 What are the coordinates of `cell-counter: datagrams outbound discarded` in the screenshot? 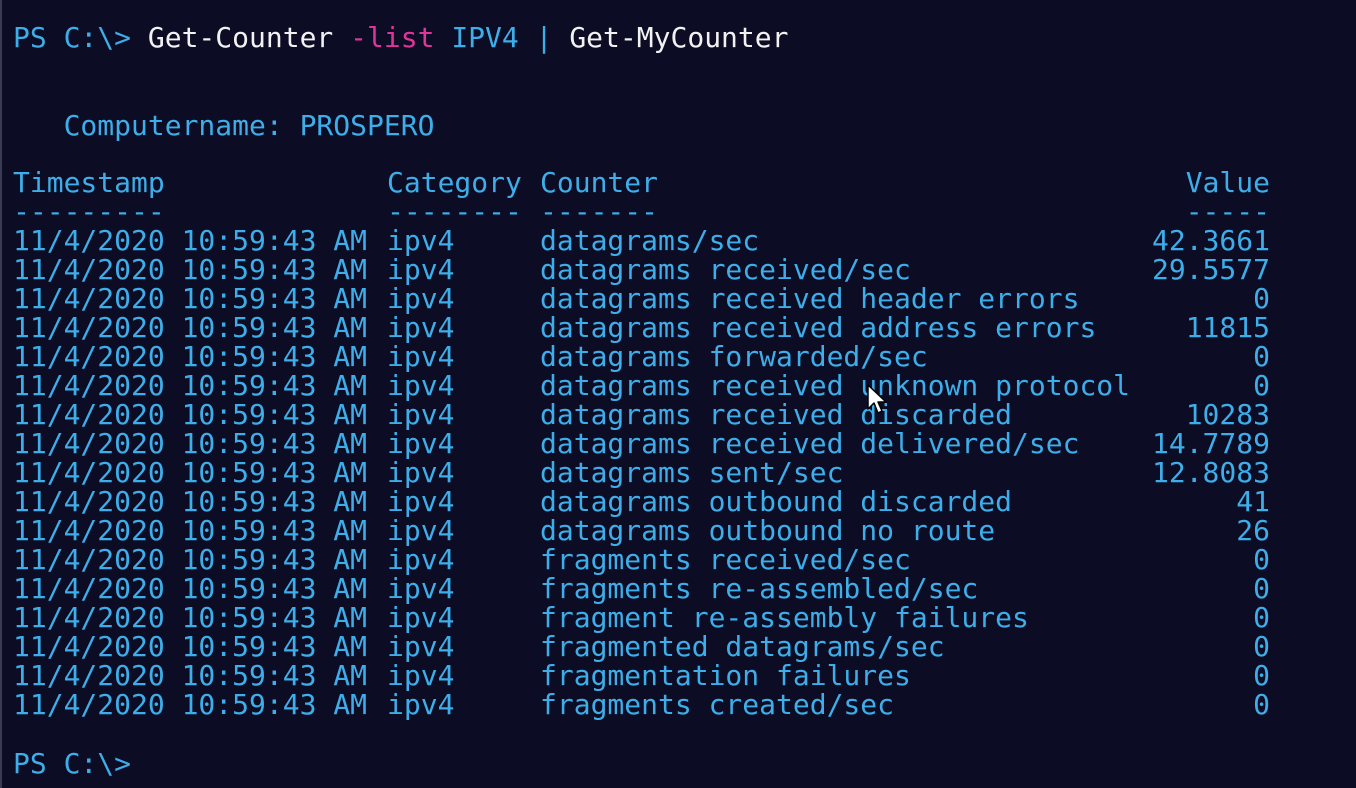 It's located at (776, 501).